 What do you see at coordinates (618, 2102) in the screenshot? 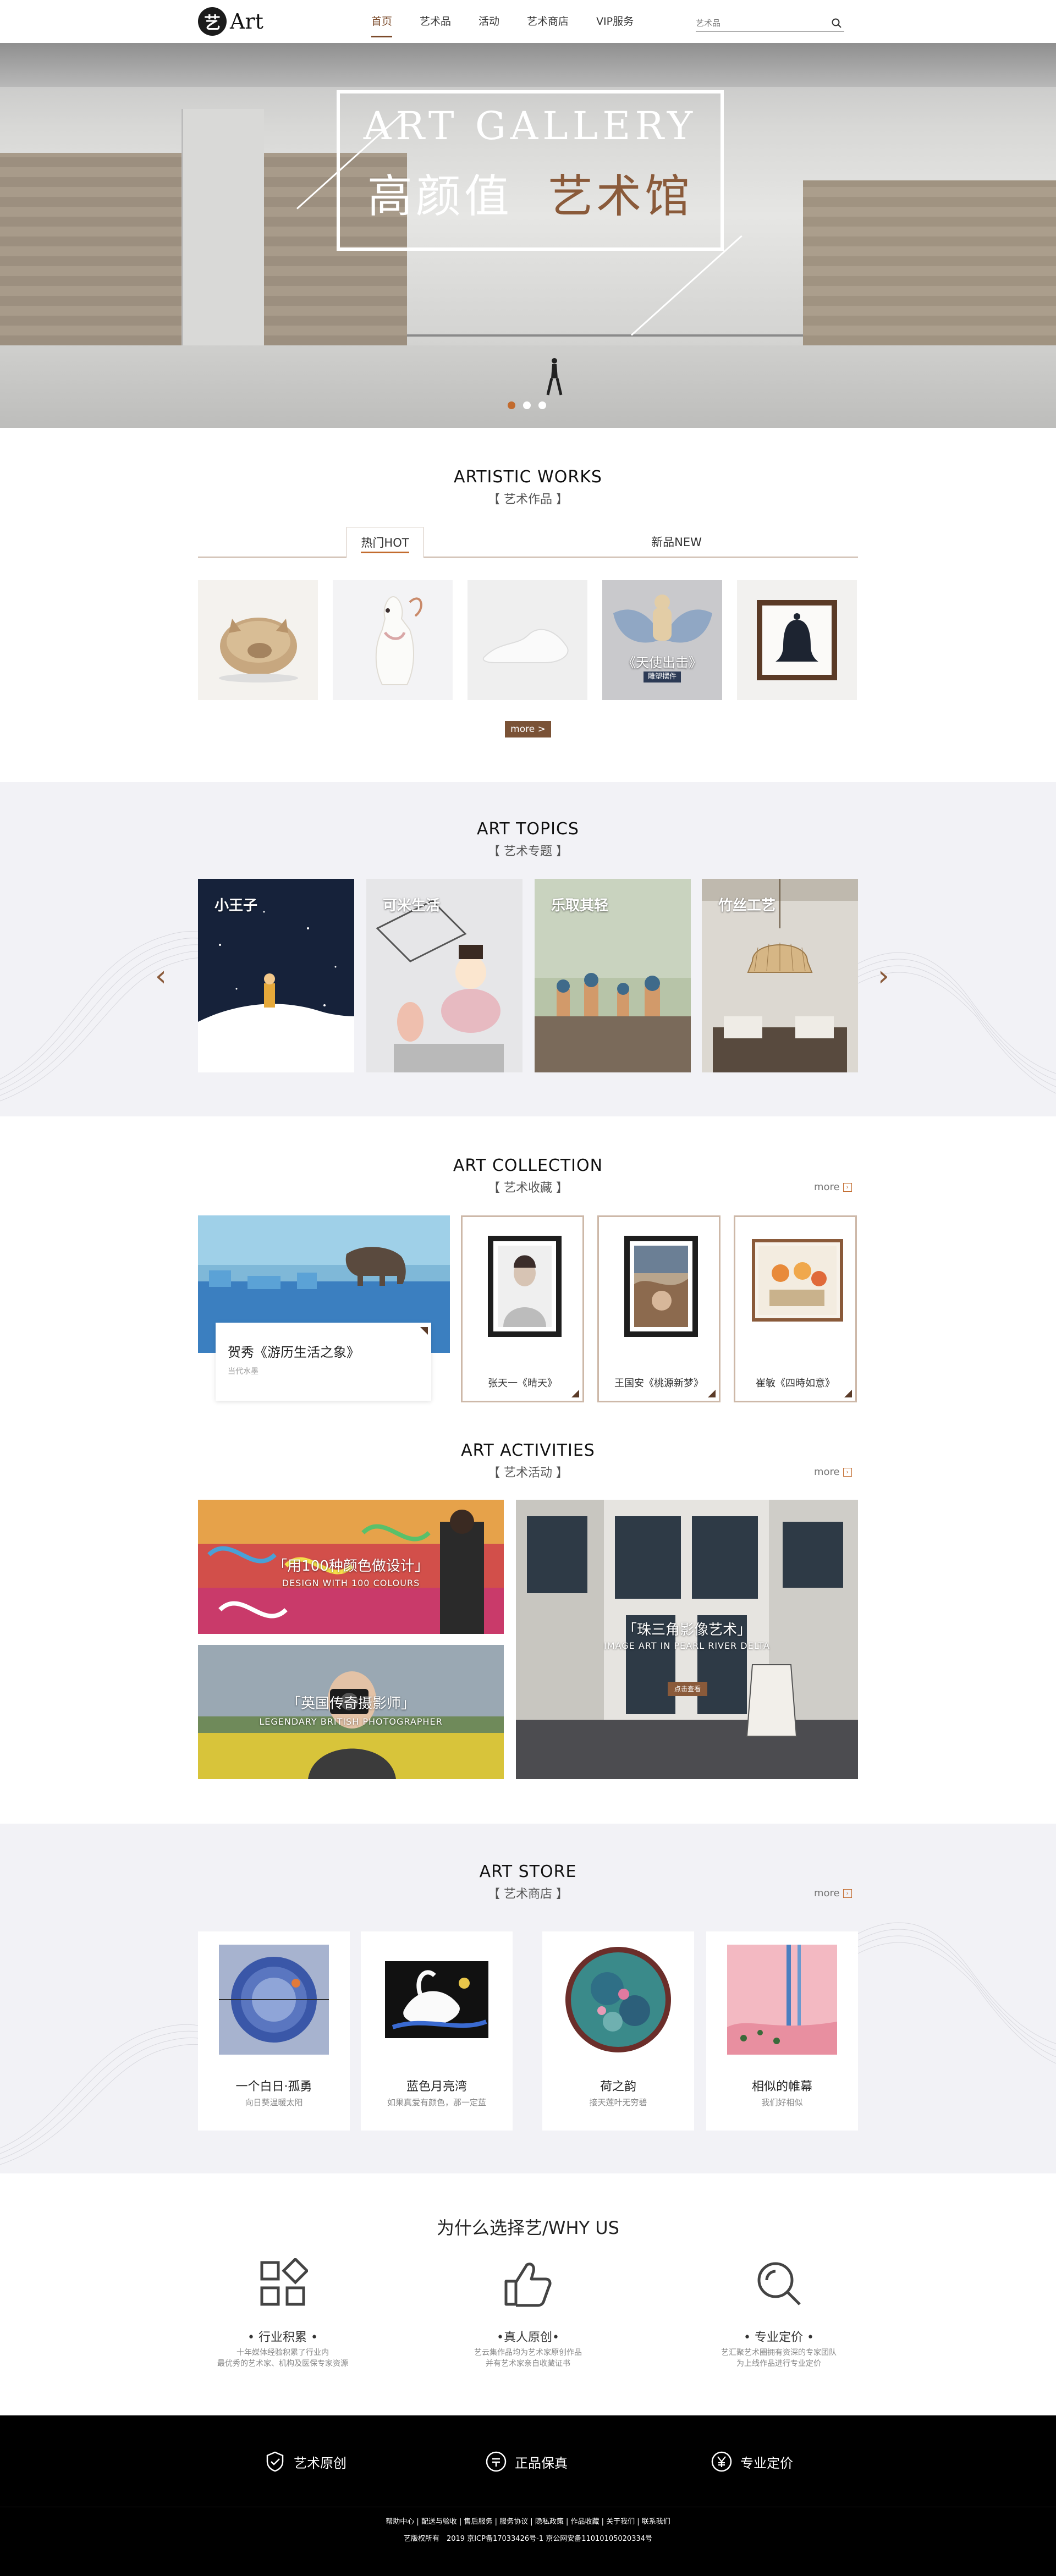
I see `store-item-desc: 接天莲叶无穷碧` at bounding box center [618, 2102].